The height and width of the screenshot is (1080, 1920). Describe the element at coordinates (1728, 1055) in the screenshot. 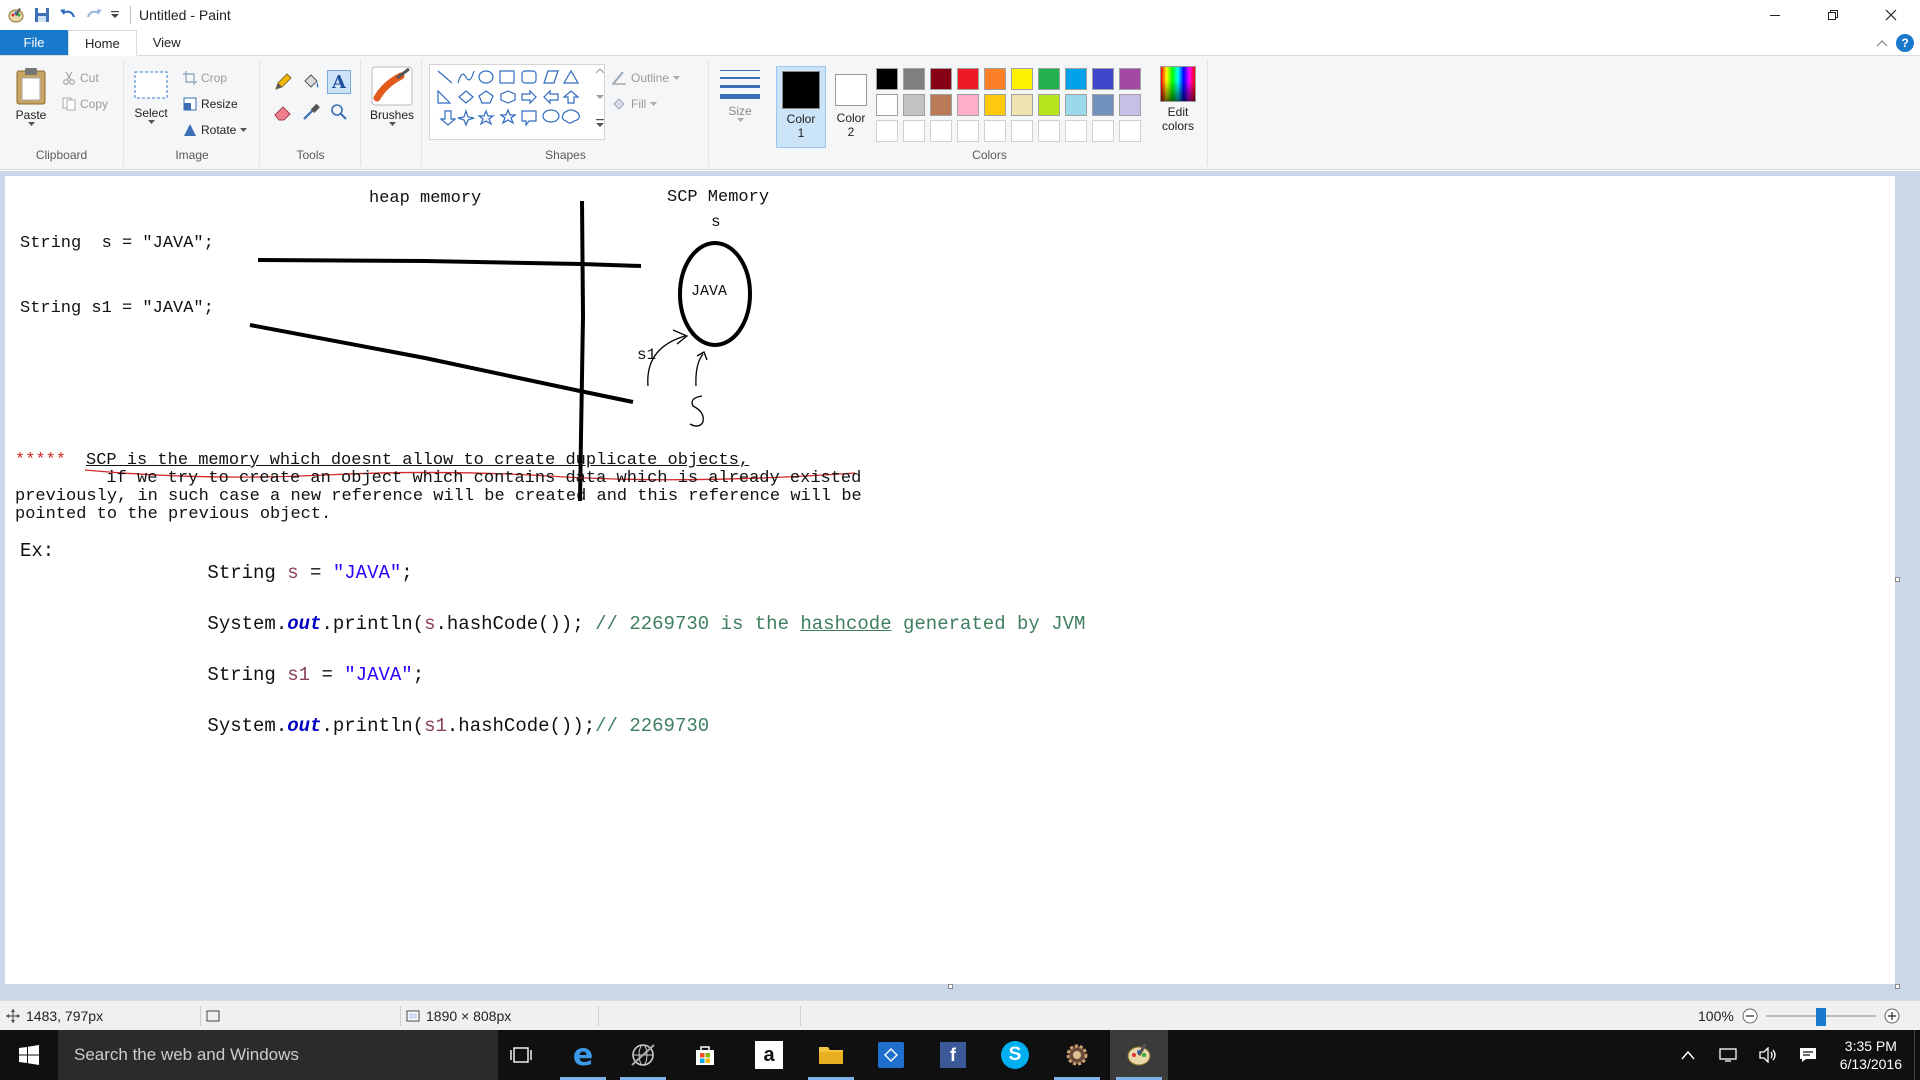

I see `network-status` at that location.